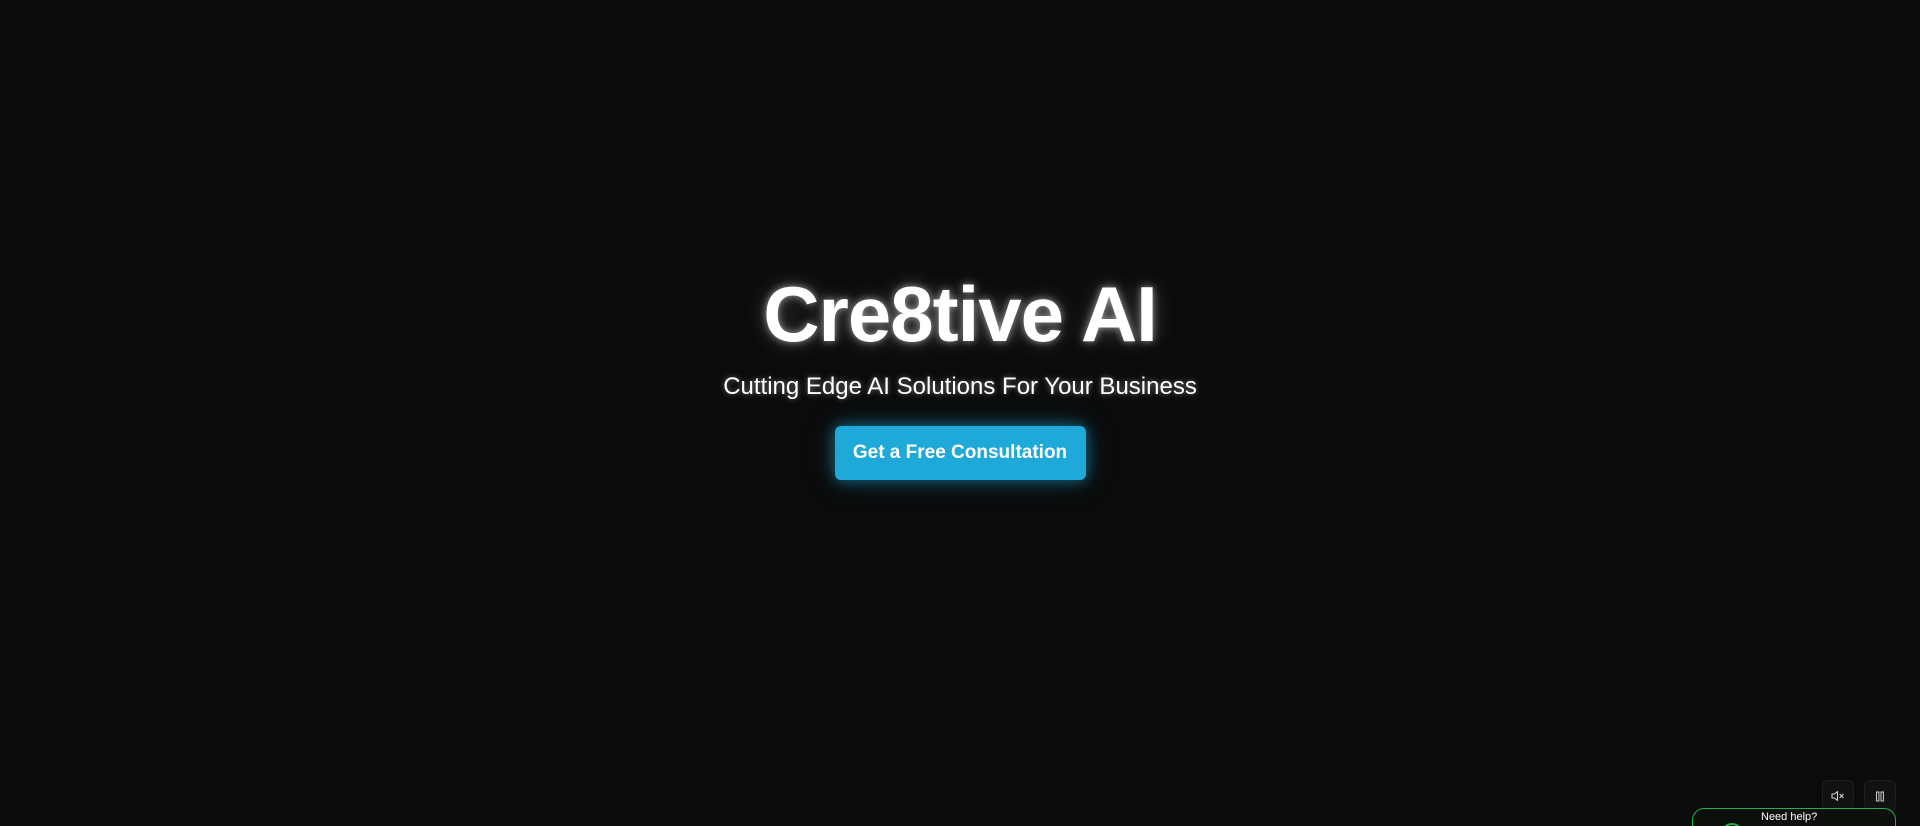 The image size is (1920, 826). I want to click on hero-title: Cre8tive AI, so click(960, 314).